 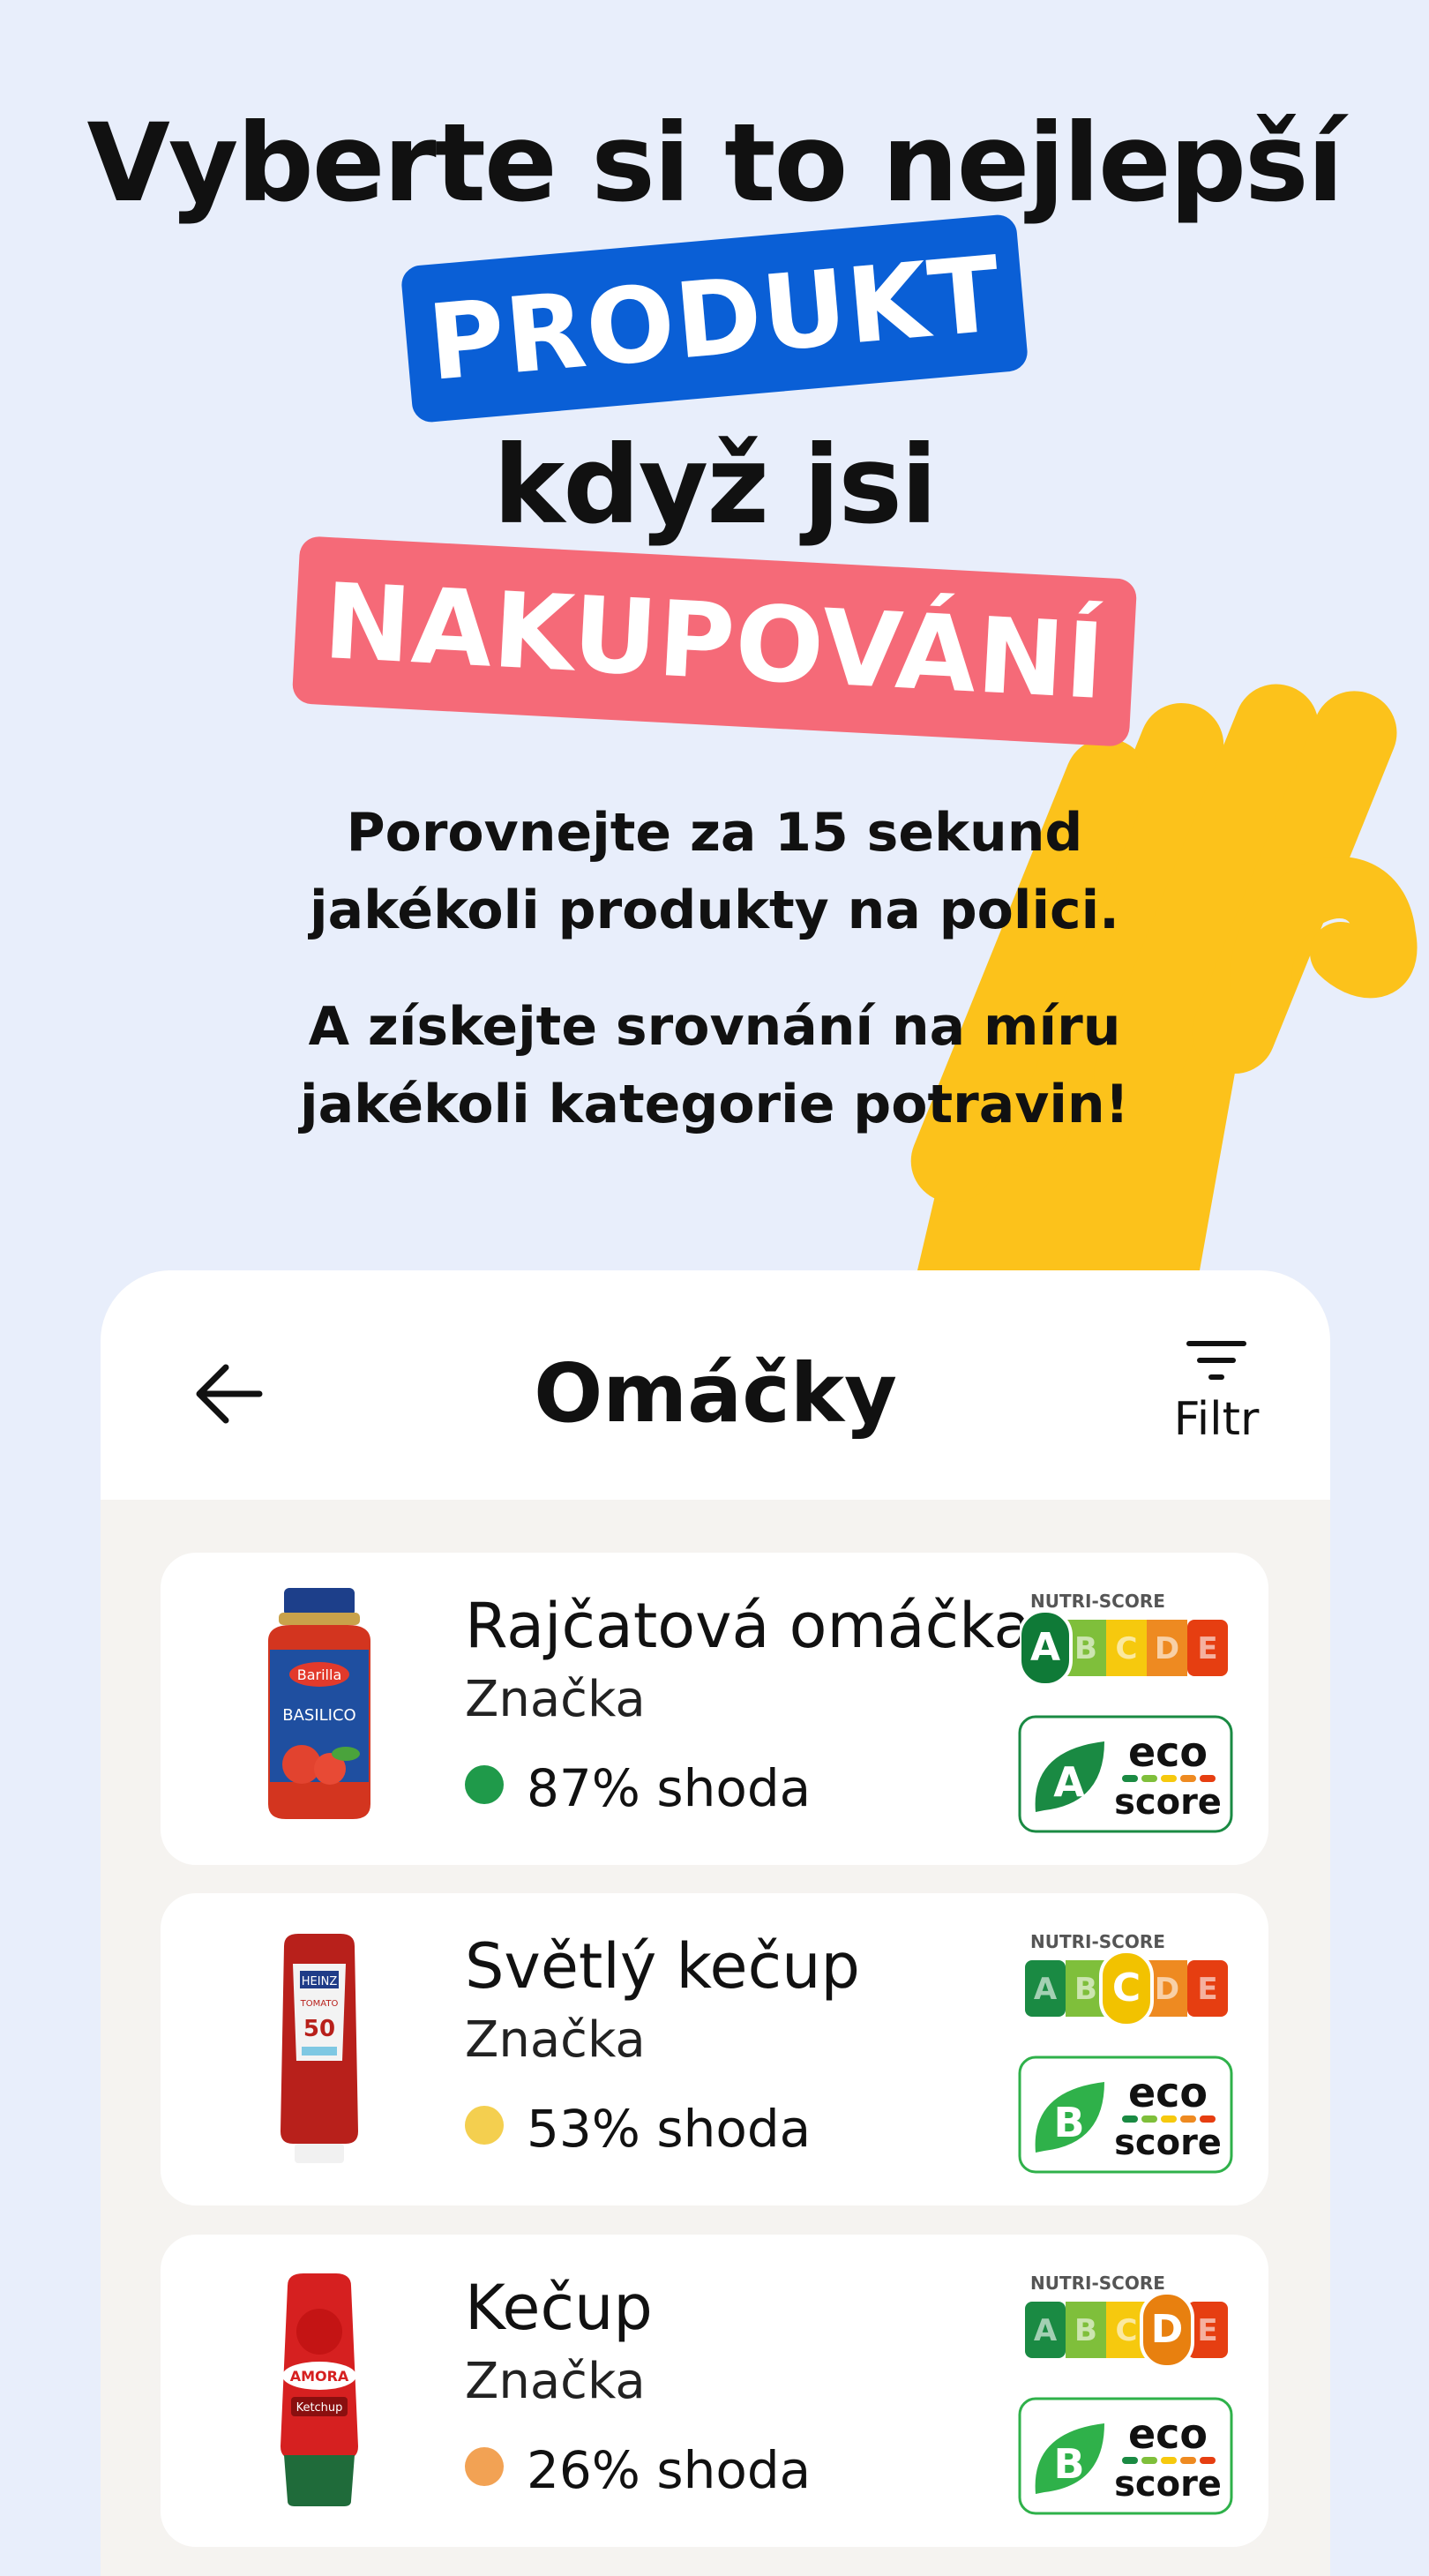 I want to click on filter-label: Filtr, so click(x=1216, y=1420).